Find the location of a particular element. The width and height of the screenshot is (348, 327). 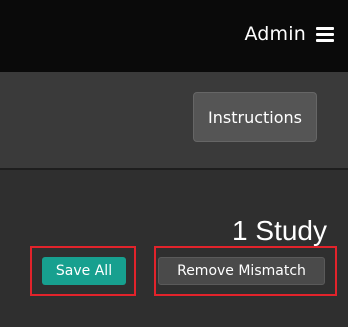

instructions-button: Instructions is located at coordinates (255, 117).